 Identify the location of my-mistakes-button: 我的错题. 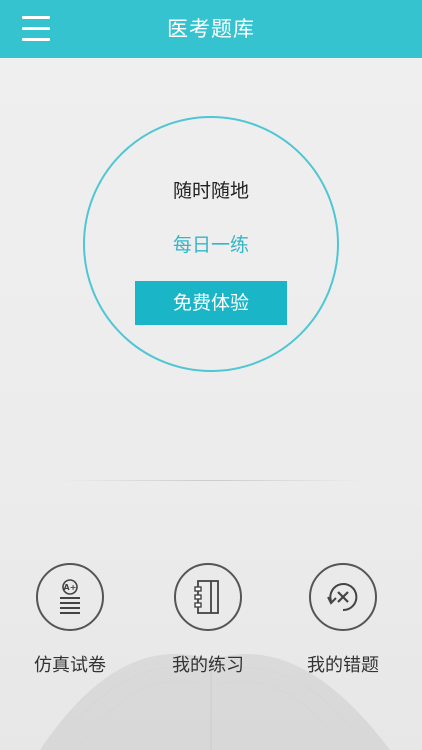
(343, 620).